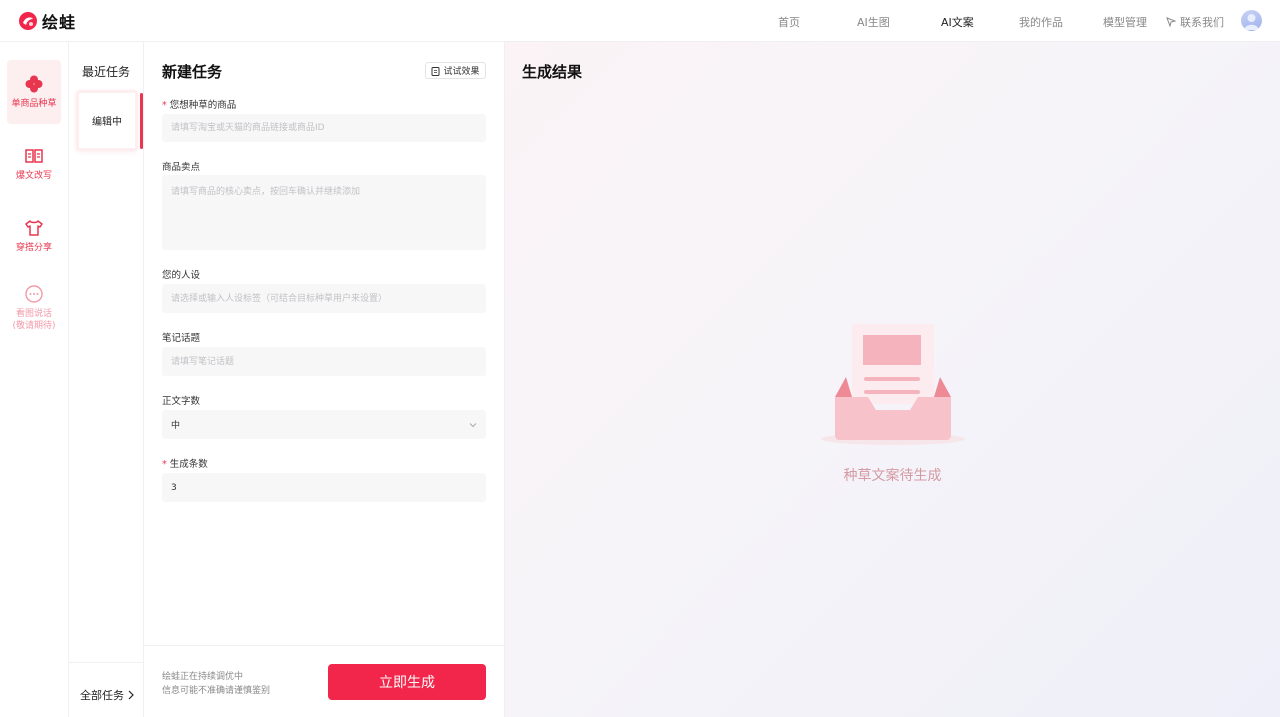  What do you see at coordinates (185, 464) in the screenshot?
I see `count-field-label: * 生成条数` at bounding box center [185, 464].